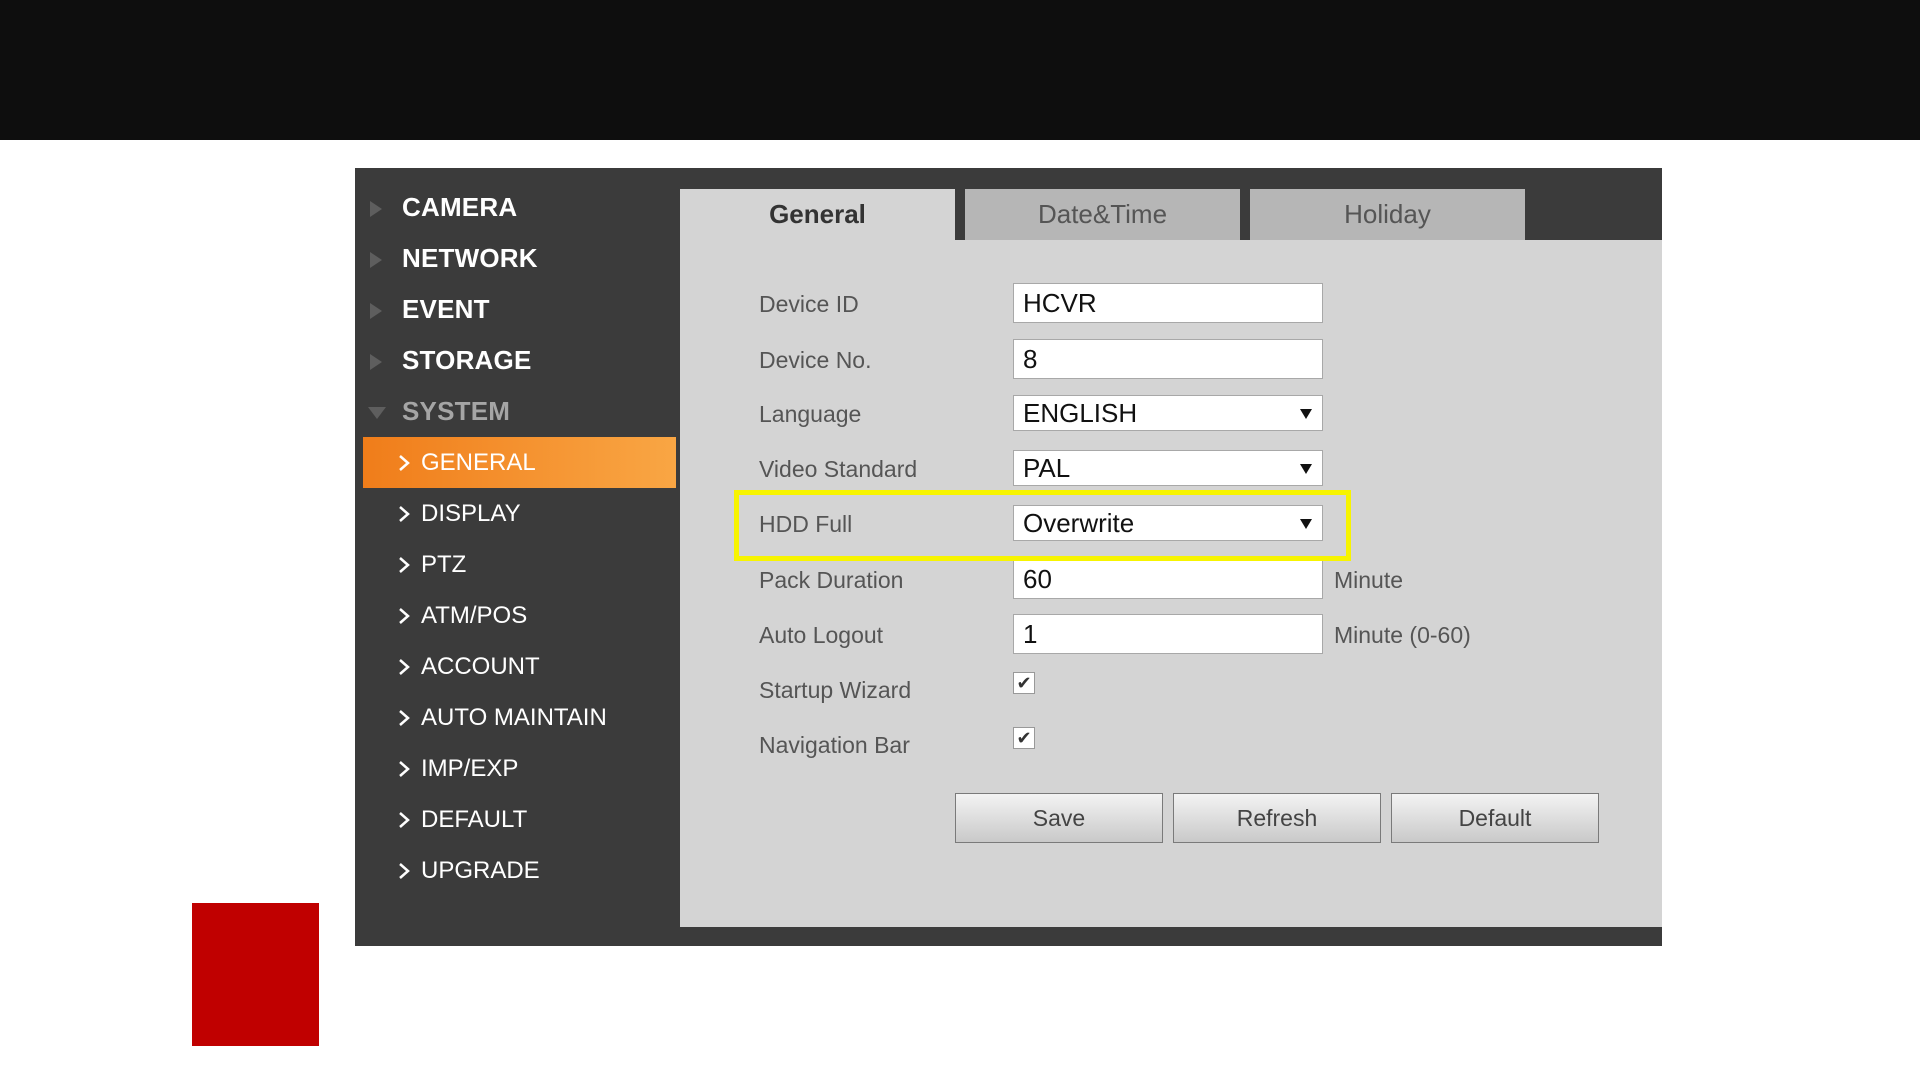  I want to click on sidebar-item-storage: STORAGE, so click(515, 360).